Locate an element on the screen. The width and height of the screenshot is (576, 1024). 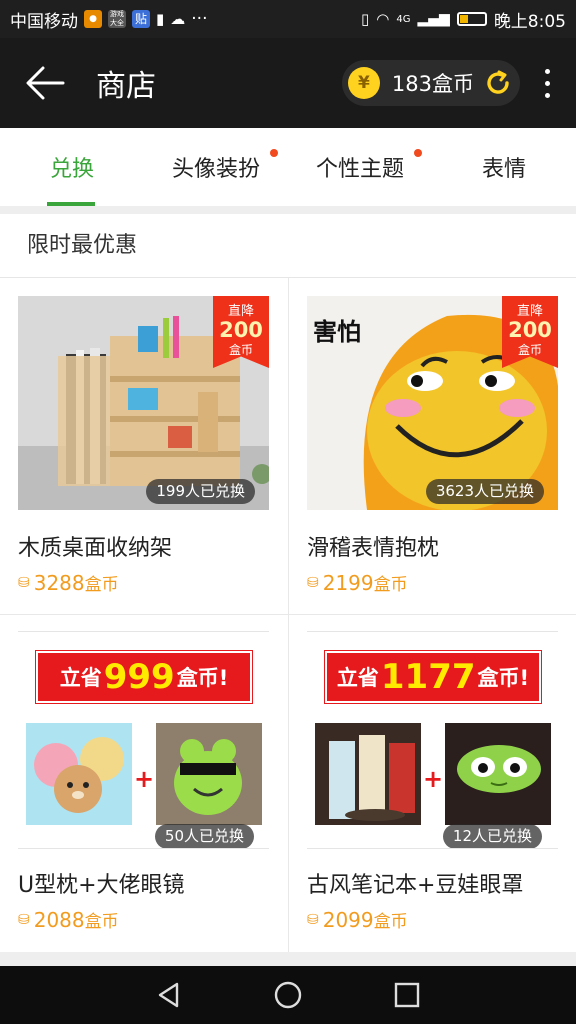
tab-avatar-decoration: 头像装扮 is located at coordinates (216, 167).